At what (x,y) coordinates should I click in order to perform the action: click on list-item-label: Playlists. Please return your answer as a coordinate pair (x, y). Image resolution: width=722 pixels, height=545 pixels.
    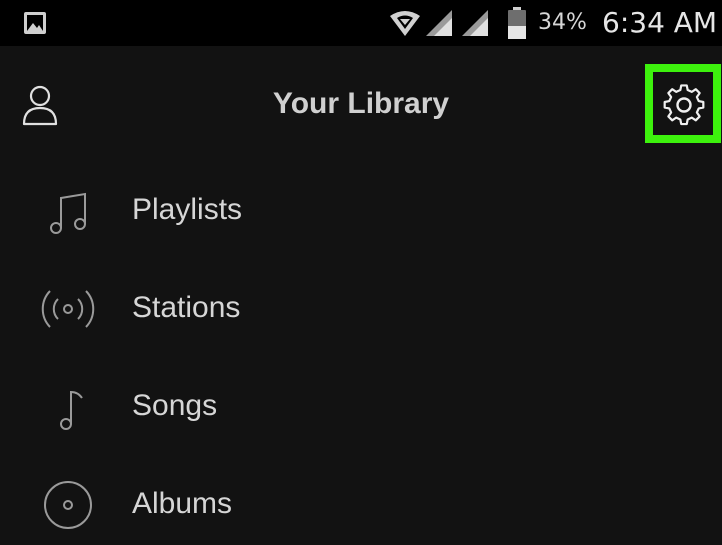
    Looking at the image, I should click on (187, 209).